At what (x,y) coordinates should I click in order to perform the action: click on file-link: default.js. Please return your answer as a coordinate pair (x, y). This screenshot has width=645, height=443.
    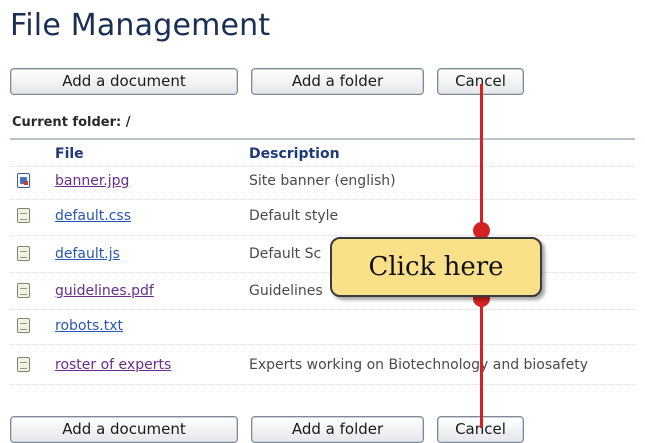
    Looking at the image, I should click on (87, 254).